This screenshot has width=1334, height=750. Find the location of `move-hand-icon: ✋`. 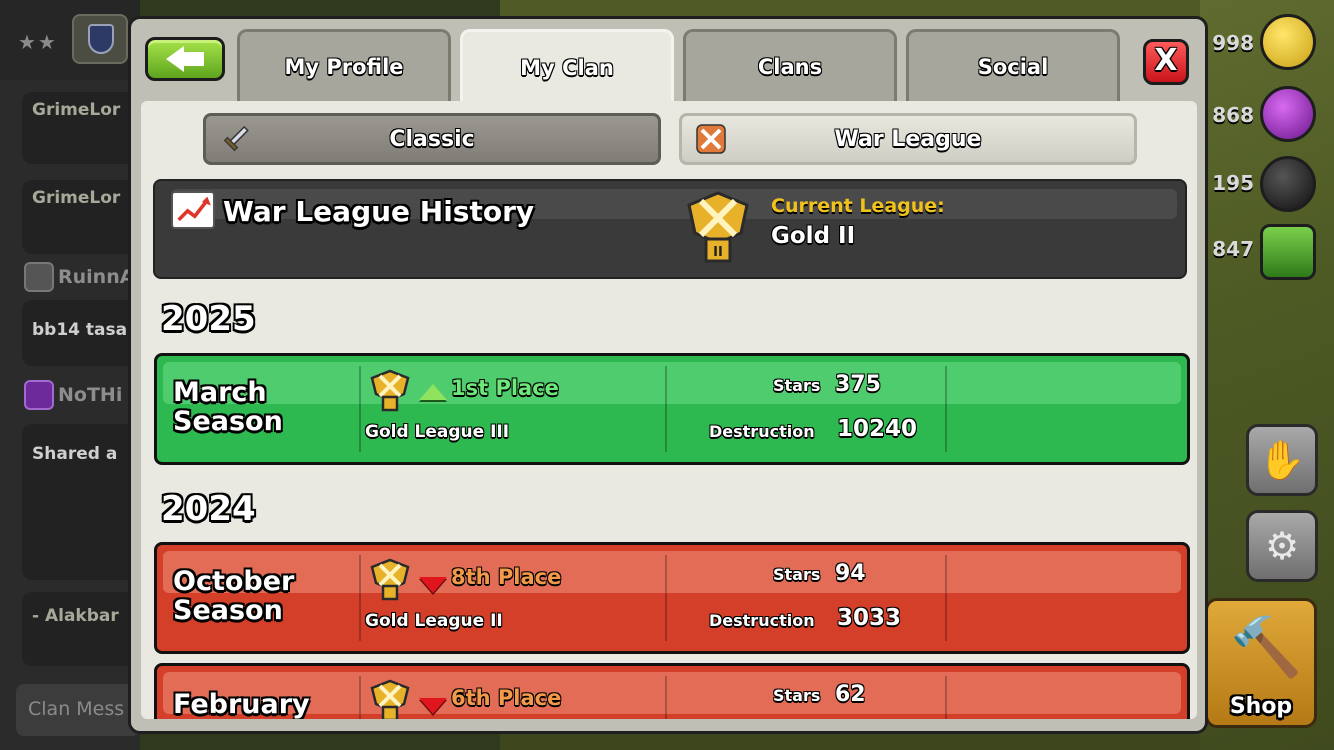

move-hand-icon: ✋ is located at coordinates (1282, 459).